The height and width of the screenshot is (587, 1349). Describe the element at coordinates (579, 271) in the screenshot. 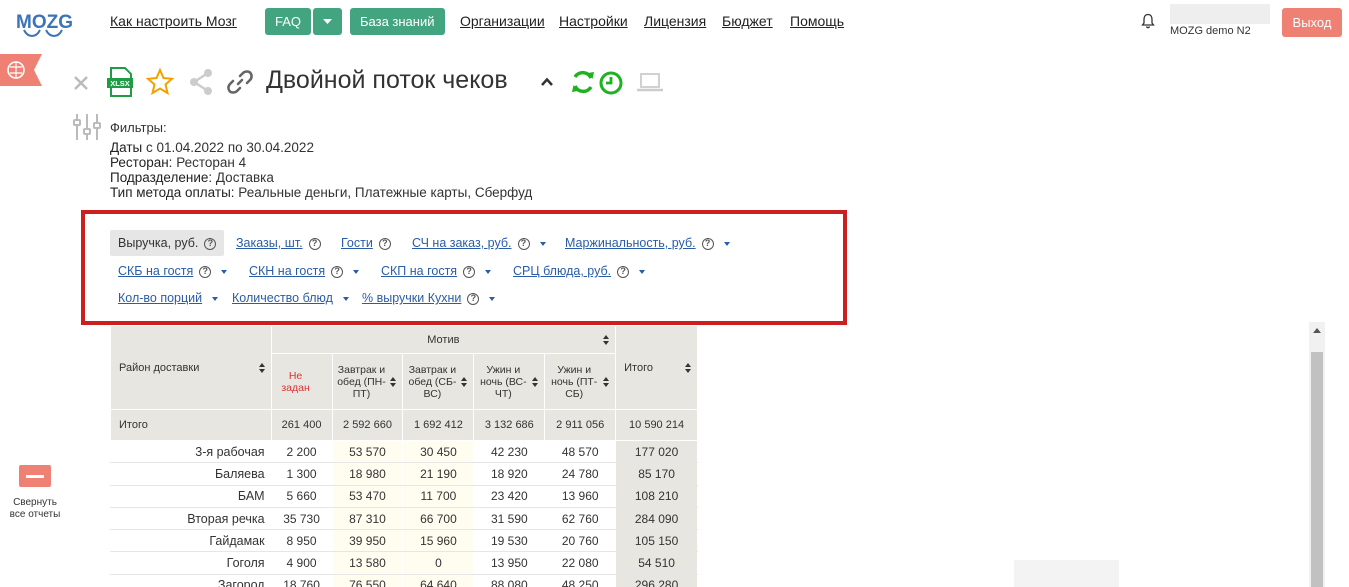

I see `metric-src: СРЦ блюда, руб.?` at that location.